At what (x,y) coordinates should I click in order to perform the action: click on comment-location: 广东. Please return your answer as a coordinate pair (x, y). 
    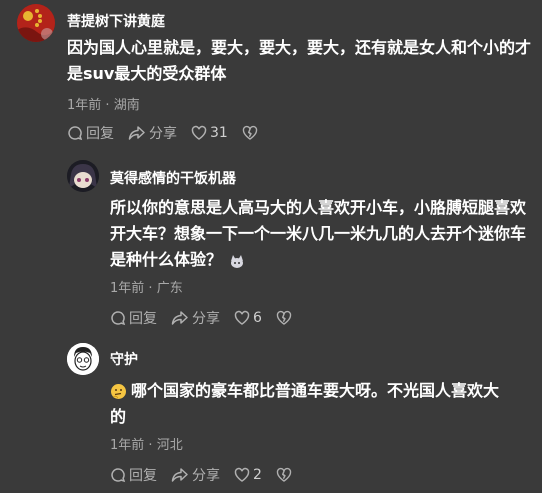
    Looking at the image, I should click on (169, 288).